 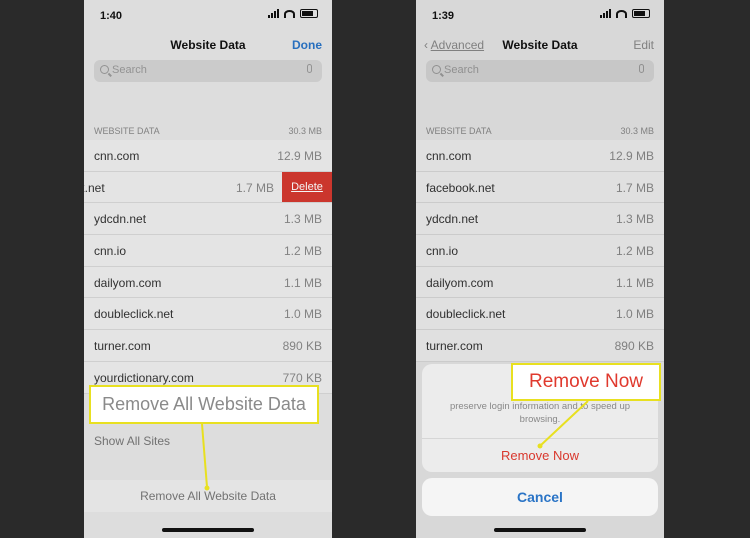 What do you see at coordinates (586, 382) in the screenshot?
I see `callout-remove-now: Remove Now` at bounding box center [586, 382].